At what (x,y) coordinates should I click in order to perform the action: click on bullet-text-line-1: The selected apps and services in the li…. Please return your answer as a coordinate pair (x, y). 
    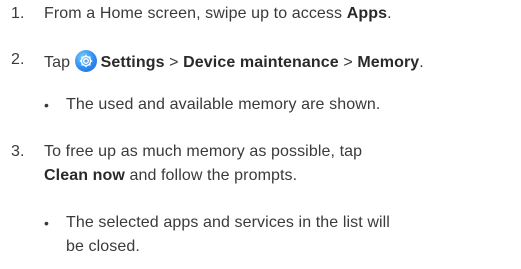
    Looking at the image, I should click on (228, 222).